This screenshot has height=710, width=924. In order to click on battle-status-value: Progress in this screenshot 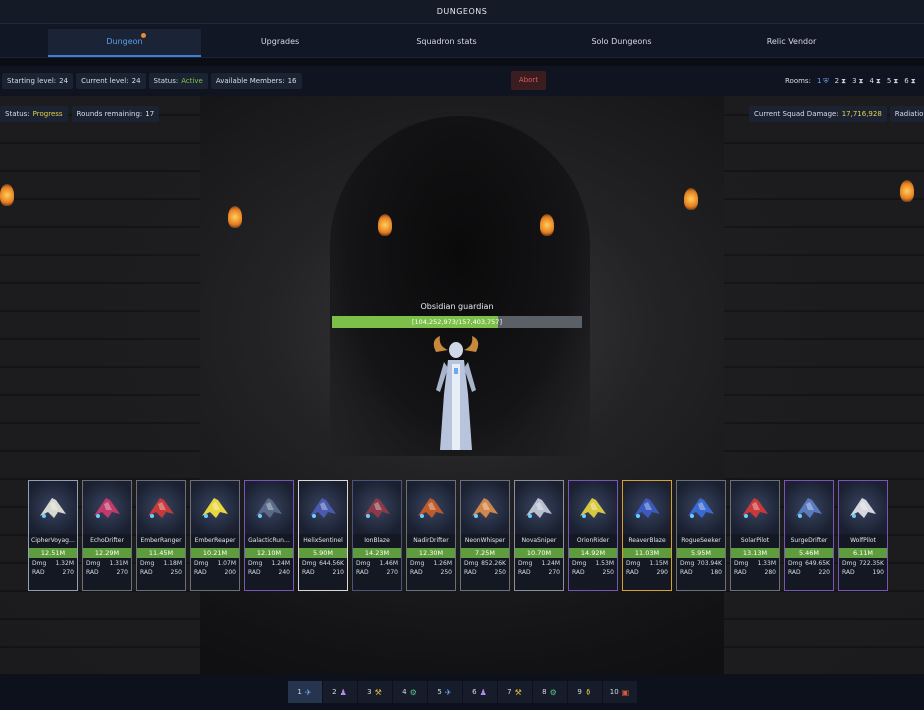, I will do `click(47, 114)`.